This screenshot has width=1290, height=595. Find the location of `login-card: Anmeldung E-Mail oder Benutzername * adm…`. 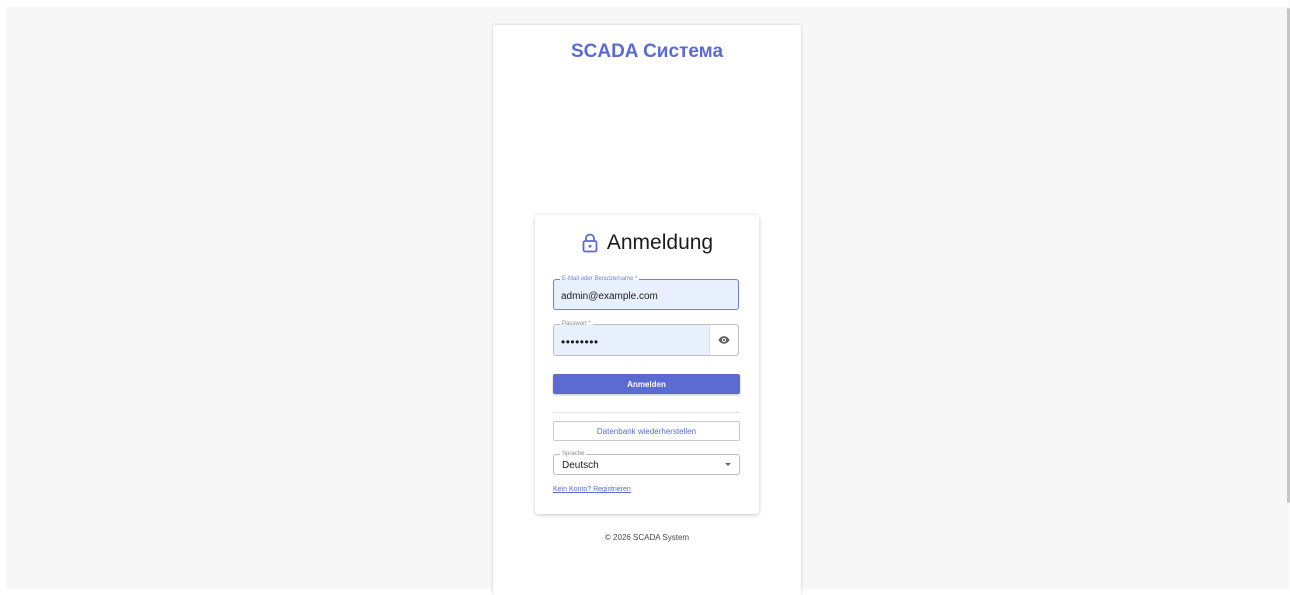

login-card: Anmeldung E-Mail oder Benutzername * adm… is located at coordinates (647, 364).